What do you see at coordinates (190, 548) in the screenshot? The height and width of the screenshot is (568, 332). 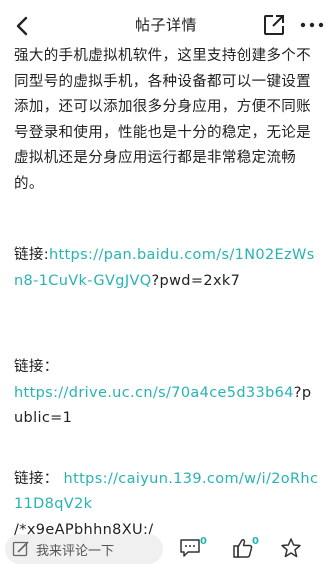 I see `comment-icon` at bounding box center [190, 548].